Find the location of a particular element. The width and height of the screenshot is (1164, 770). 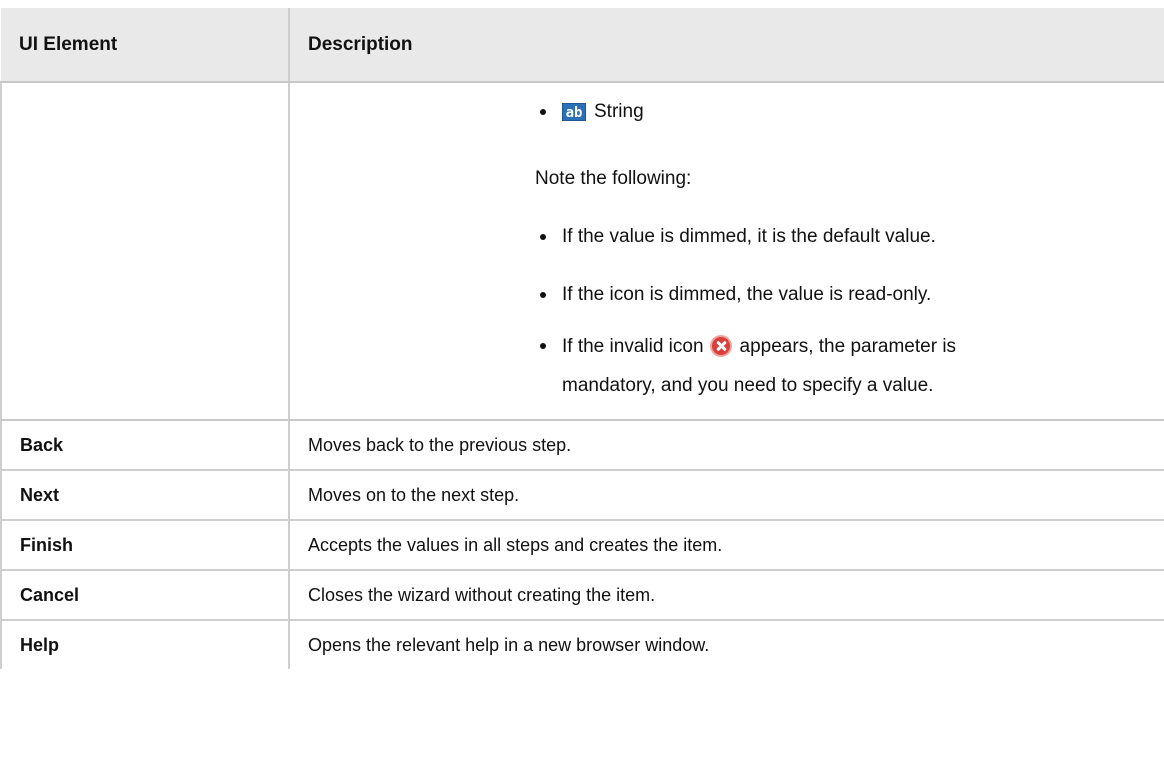

element-name: Help is located at coordinates (144, 644).